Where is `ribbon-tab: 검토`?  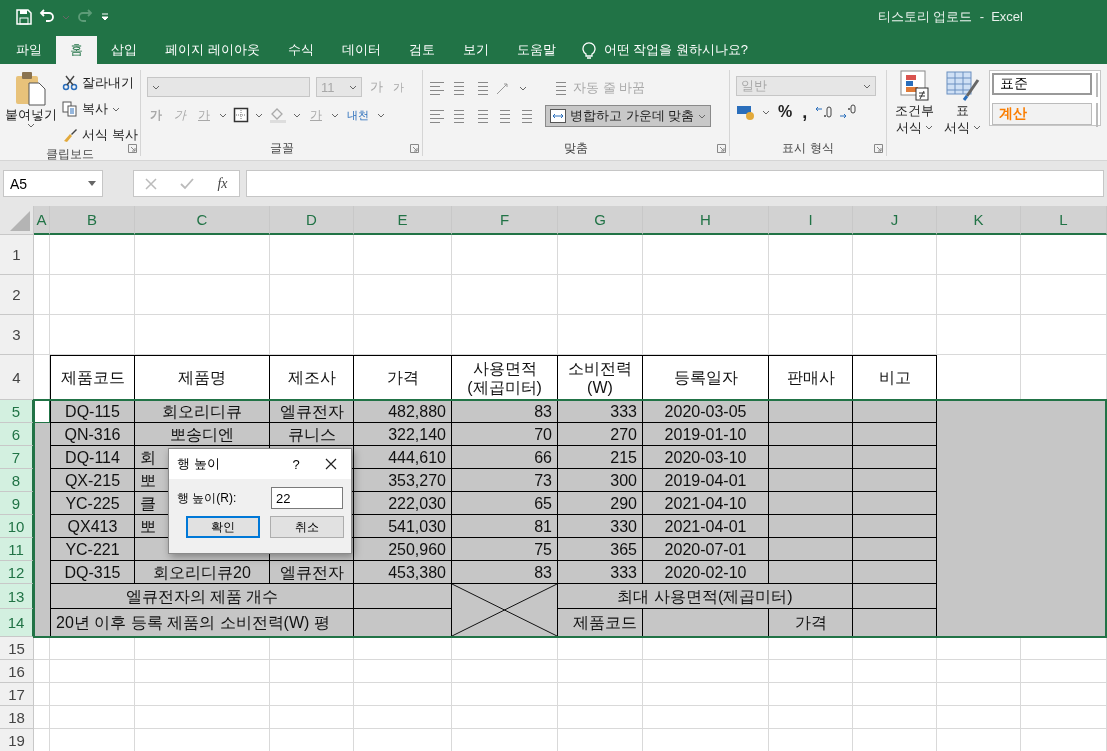
ribbon-tab: 검토 is located at coordinates (421, 50).